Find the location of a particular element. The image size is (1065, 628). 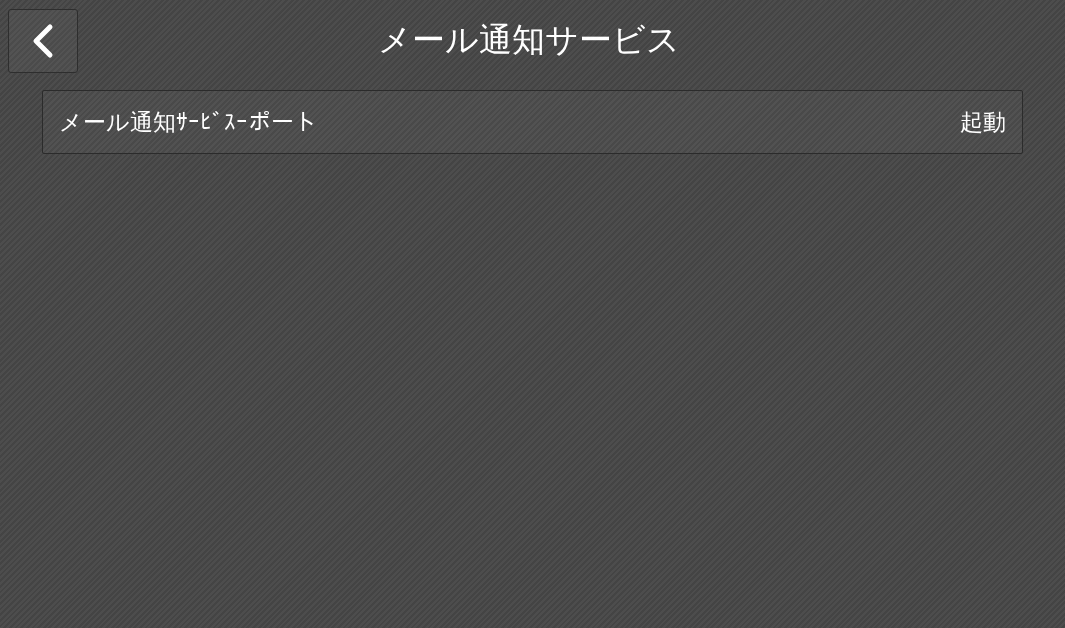

setting-value: 起動 is located at coordinates (983, 122).